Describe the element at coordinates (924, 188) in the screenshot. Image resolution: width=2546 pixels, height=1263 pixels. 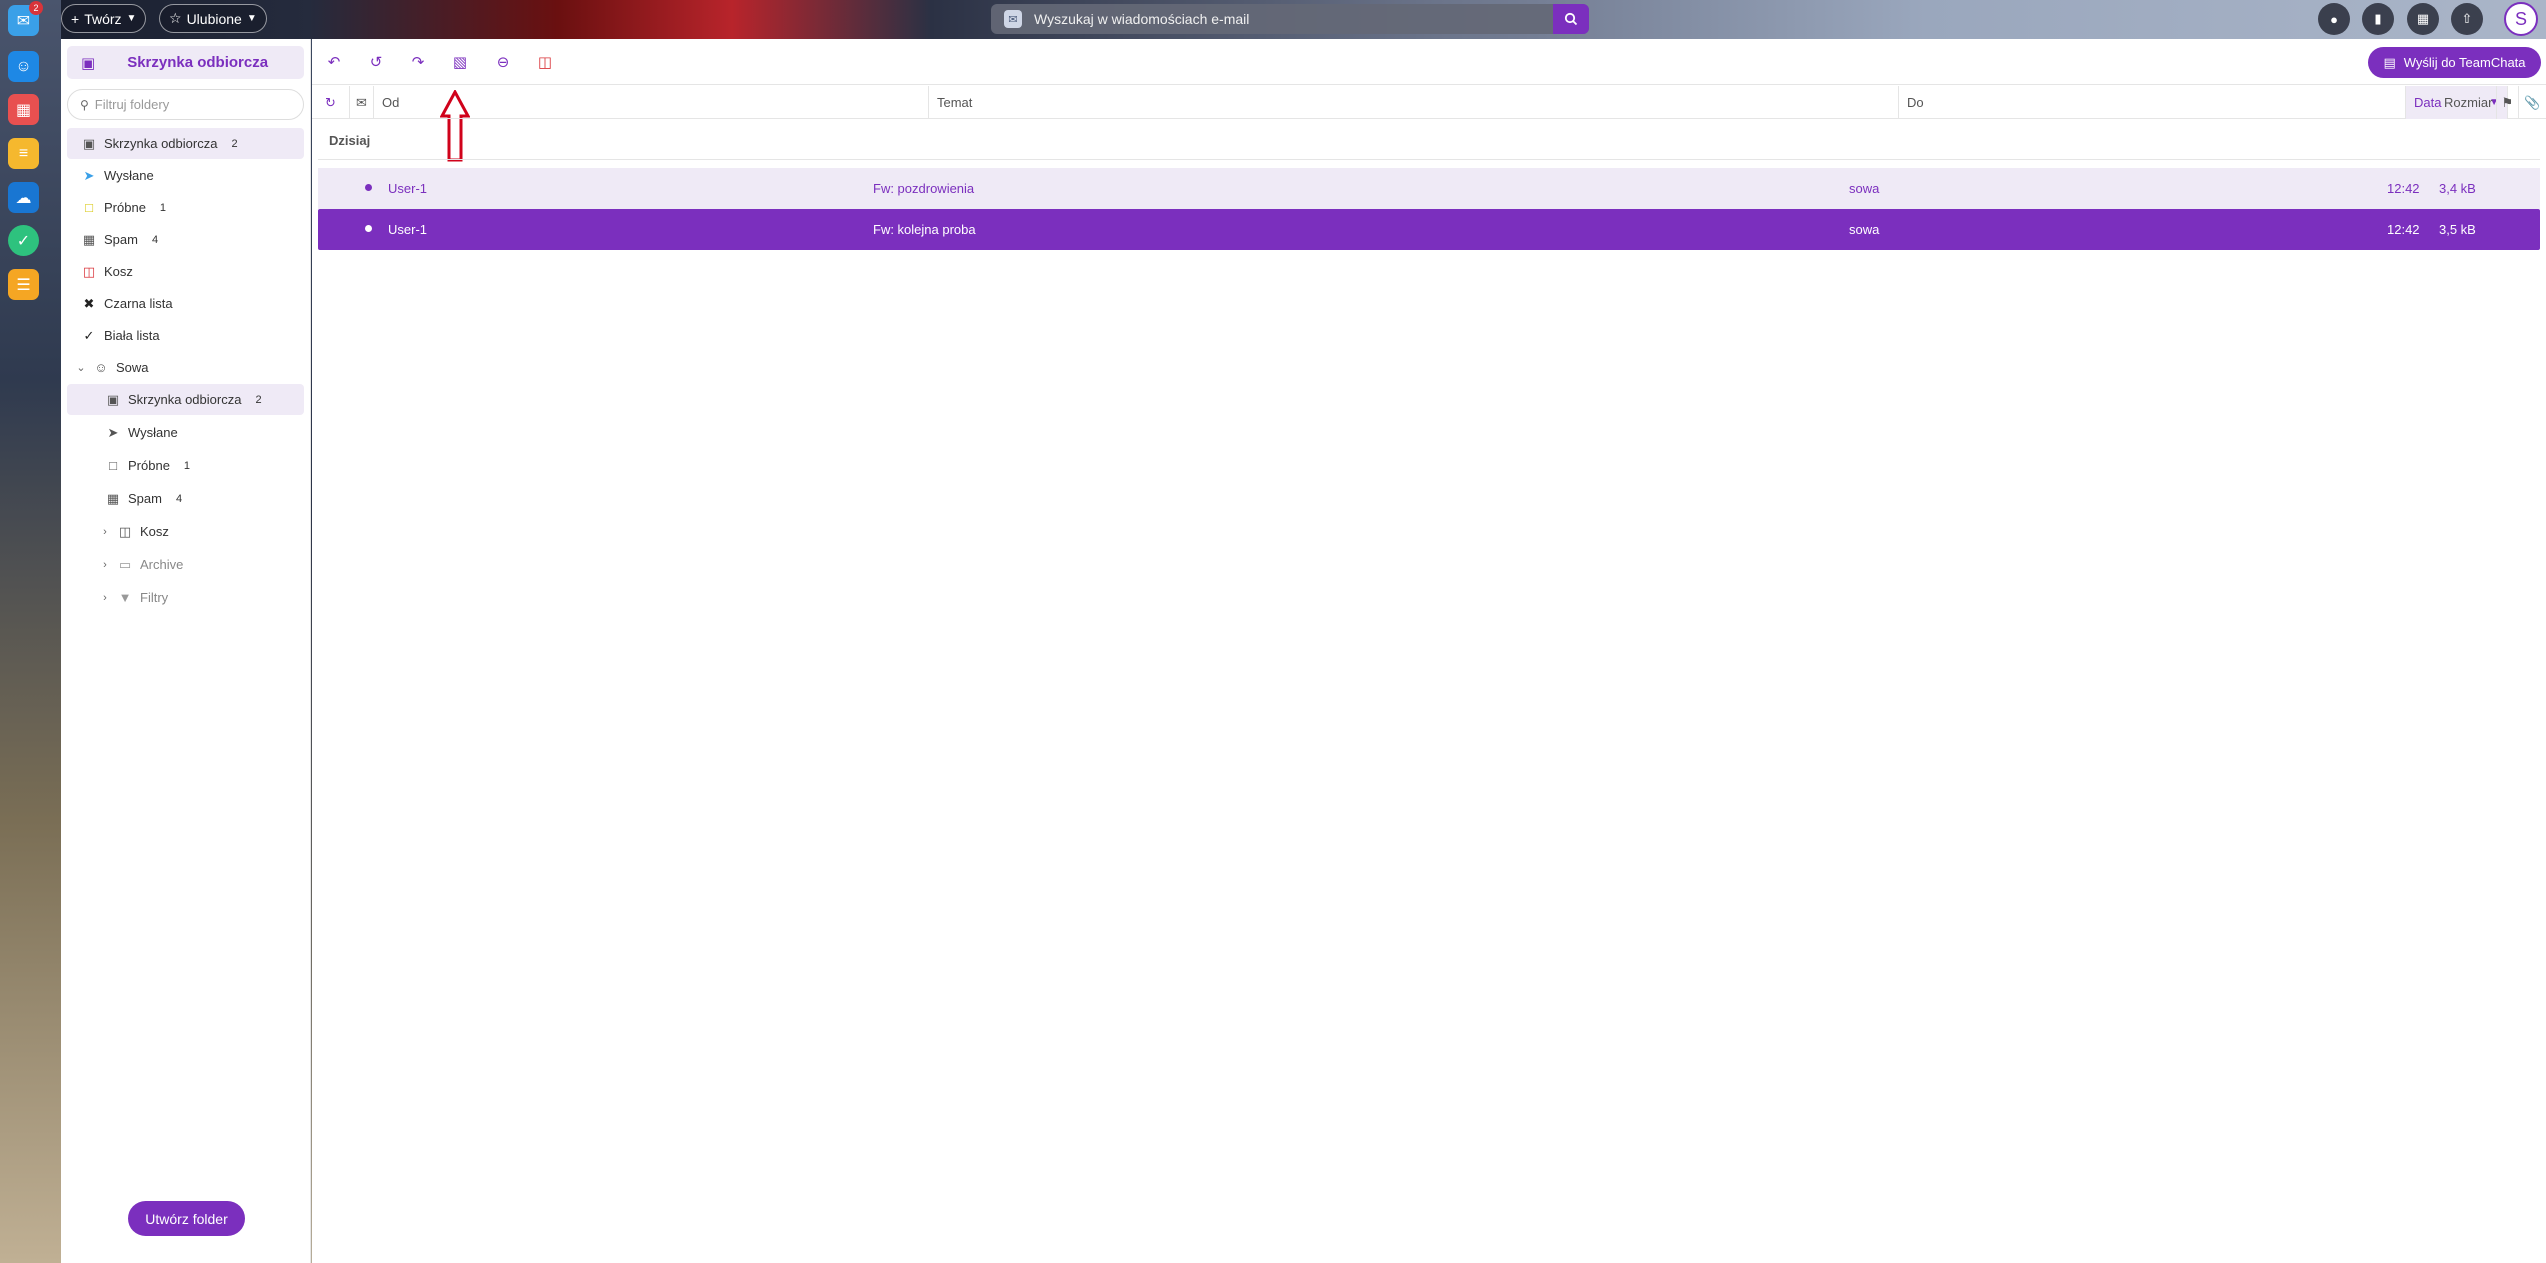
I see `message-subject: Fw: pozdrowienia` at that location.